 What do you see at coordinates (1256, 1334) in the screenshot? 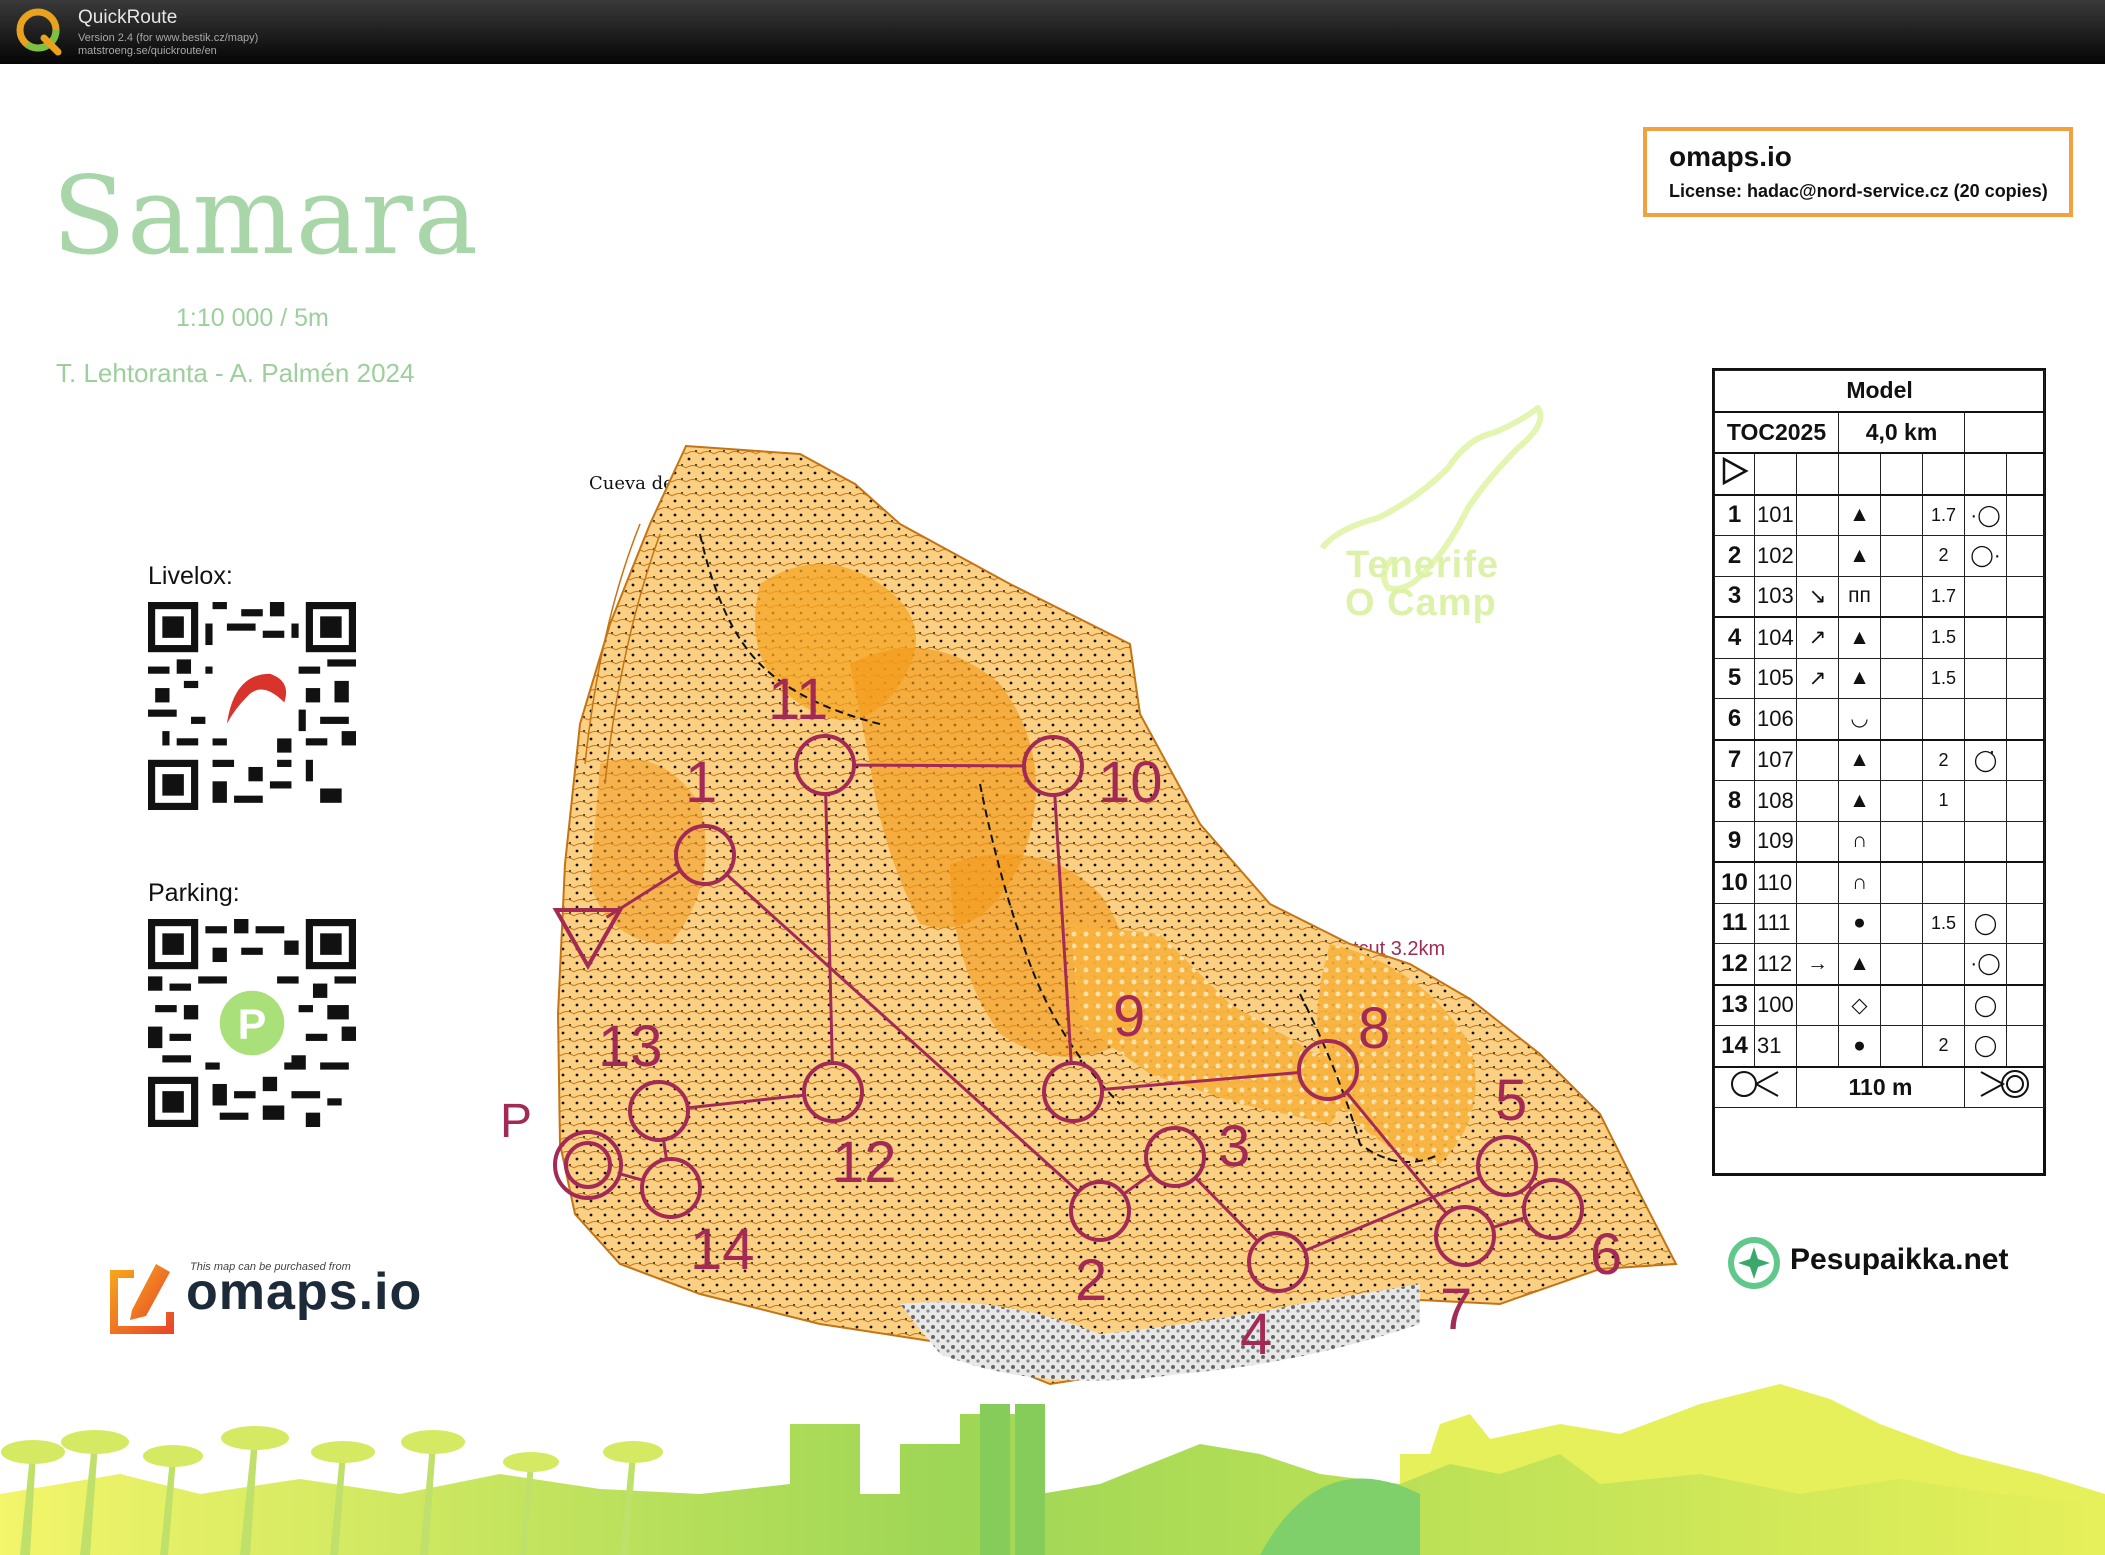
I see `control-label: 4` at bounding box center [1256, 1334].